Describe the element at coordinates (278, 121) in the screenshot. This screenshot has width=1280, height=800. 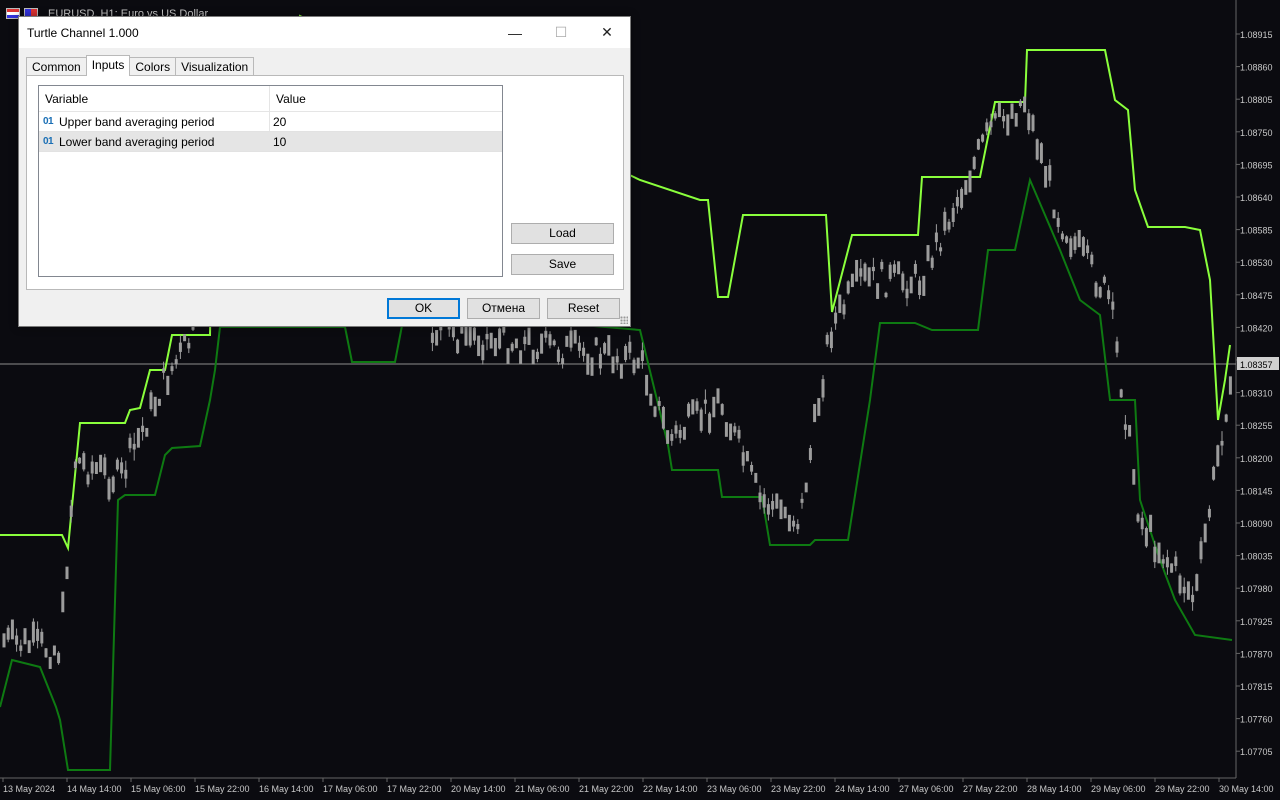
I see `value-cell: 20` at that location.